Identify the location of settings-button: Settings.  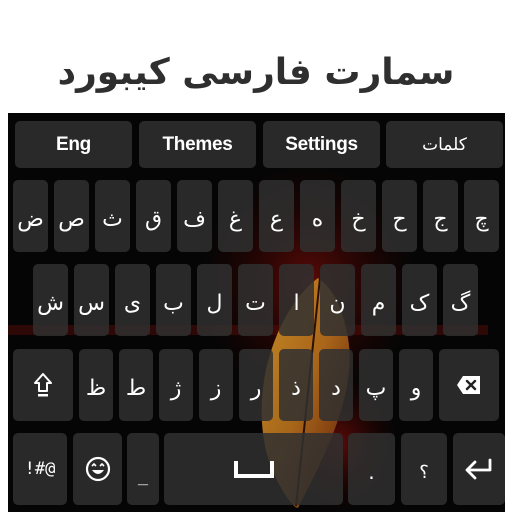
(321, 144).